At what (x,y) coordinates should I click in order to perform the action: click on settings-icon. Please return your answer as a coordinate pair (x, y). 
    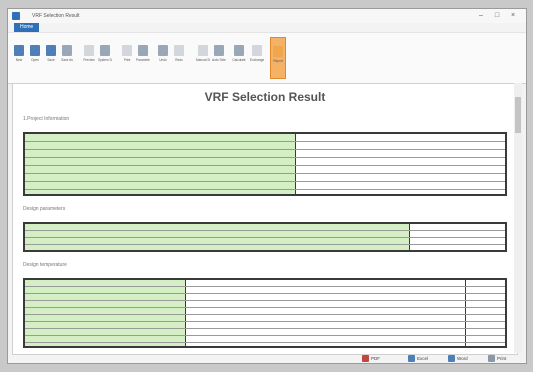
    Looking at the image, I should click on (105, 50).